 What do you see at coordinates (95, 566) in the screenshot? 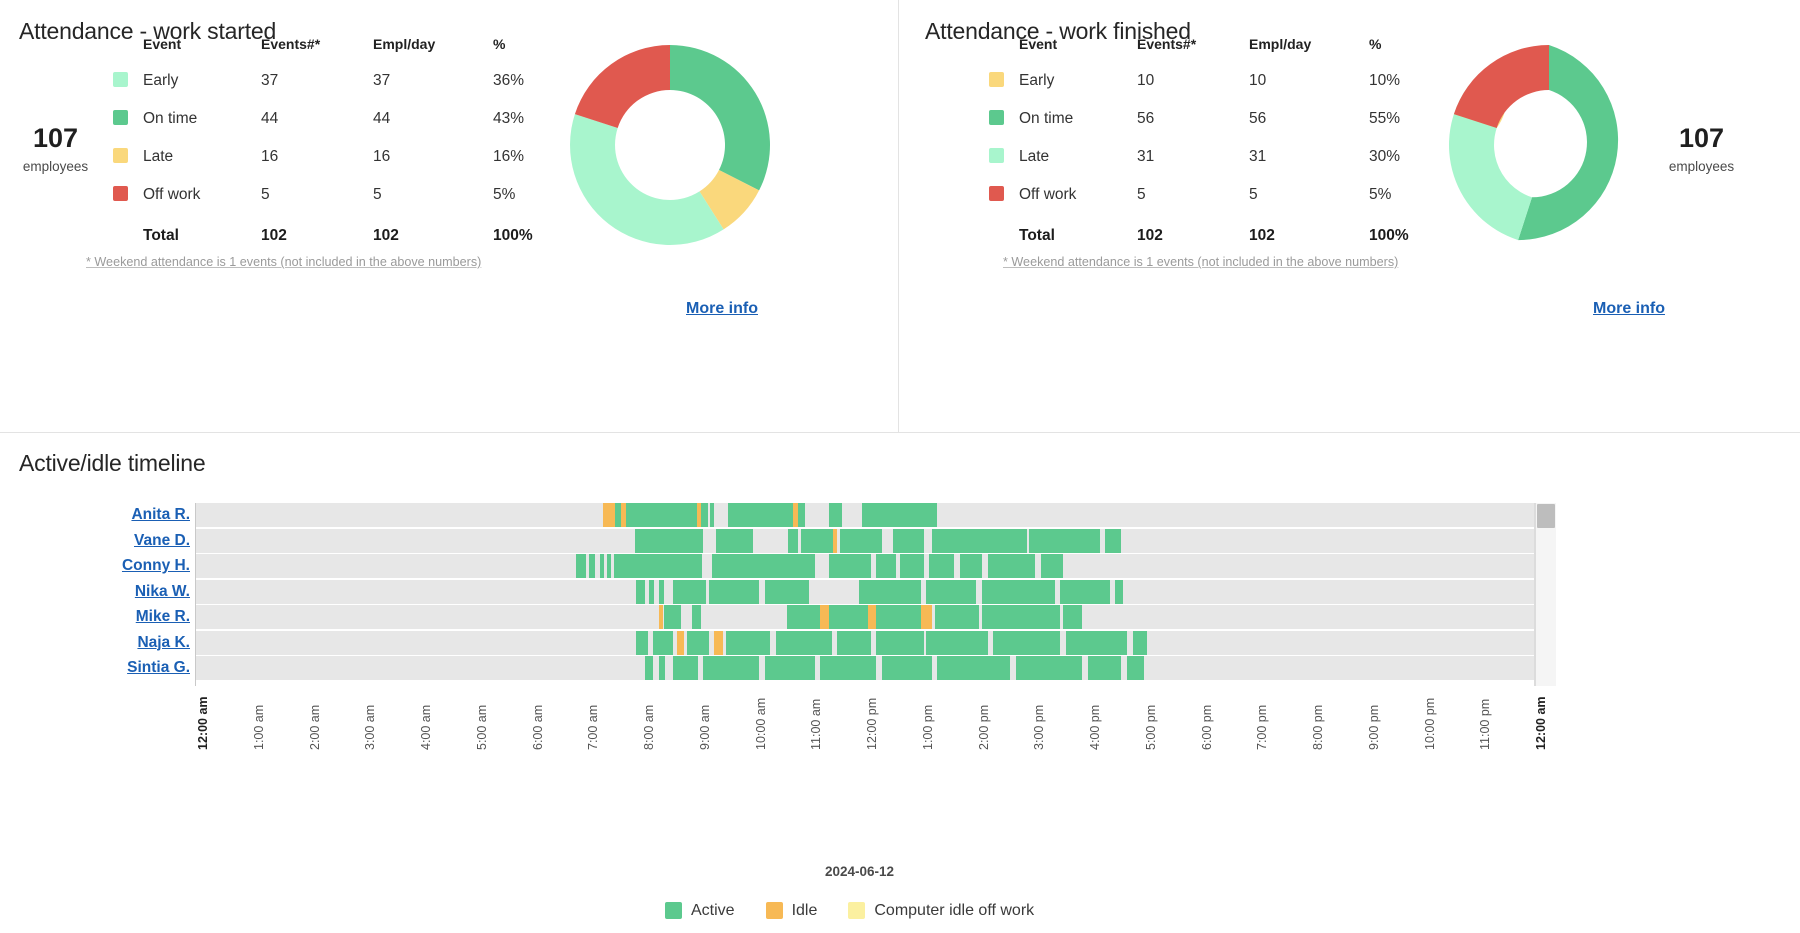
I see `employee-link-conny-h: Conny H.` at bounding box center [95, 566].